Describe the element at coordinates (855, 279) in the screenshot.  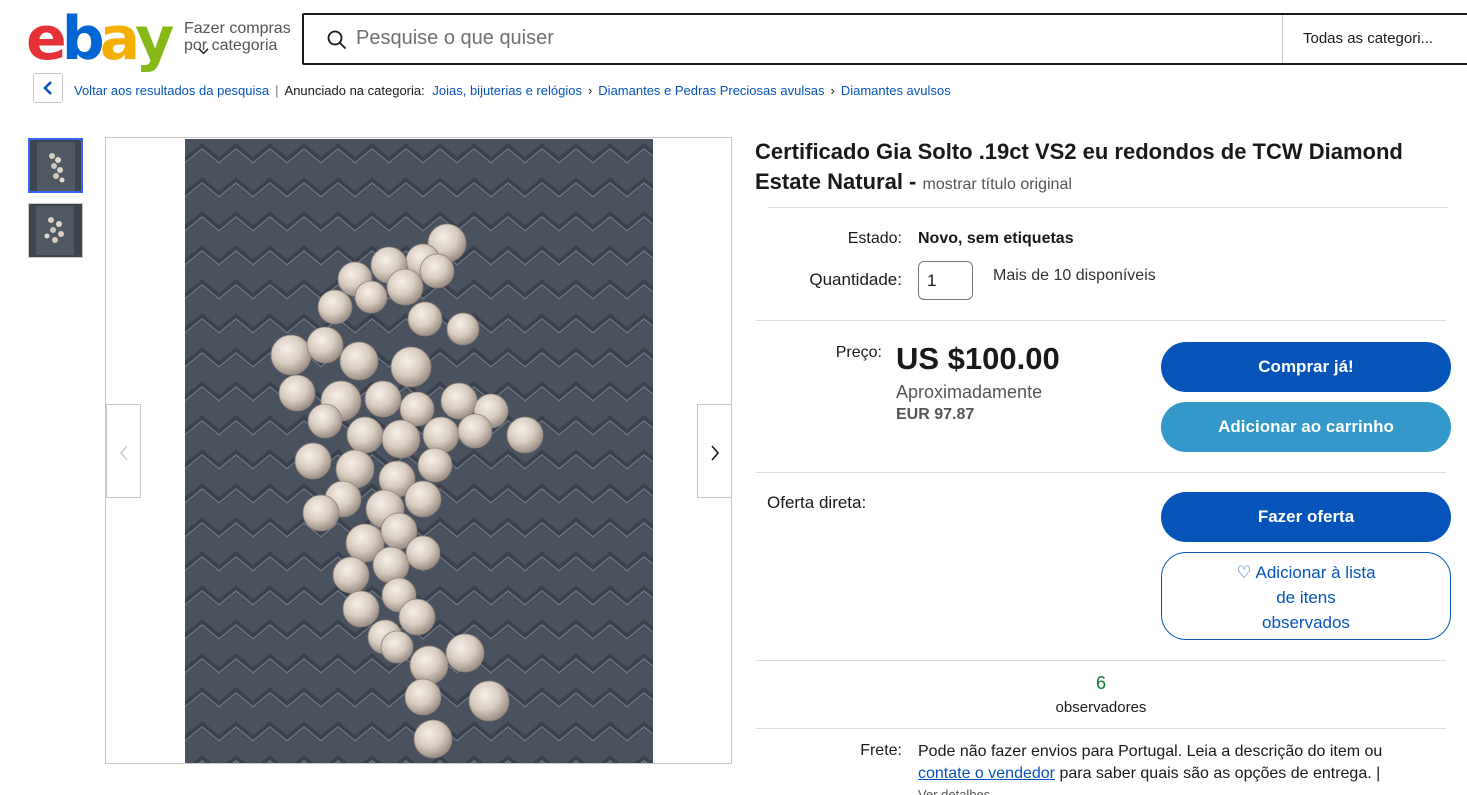
I see `quantity-label: Quantidade:` at that location.